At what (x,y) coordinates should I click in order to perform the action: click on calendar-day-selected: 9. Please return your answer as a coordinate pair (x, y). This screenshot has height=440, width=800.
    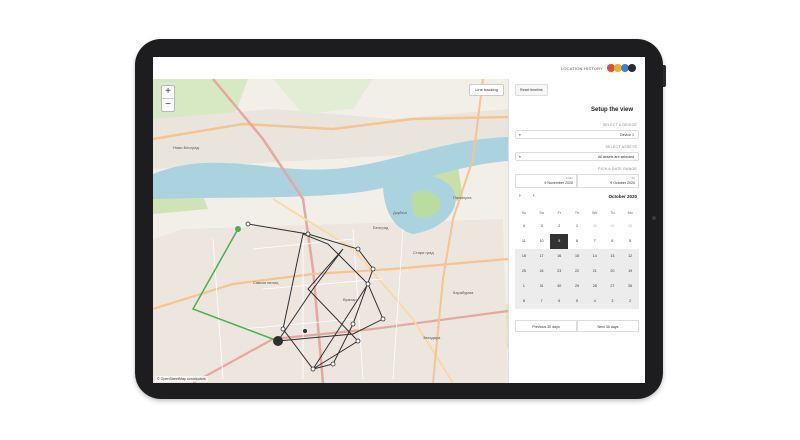
    Looking at the image, I should click on (559, 241).